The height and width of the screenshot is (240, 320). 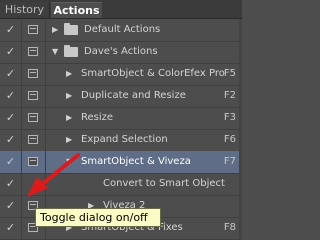 I want to click on action-row-selected: ✓ ▼ SmartObject & Viveza F7, so click(x=121, y=162).